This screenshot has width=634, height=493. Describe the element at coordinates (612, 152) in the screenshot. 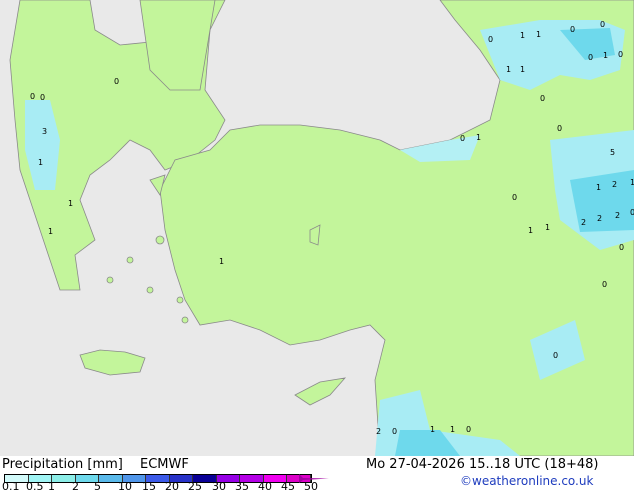

I see `precip-value-label: 5` at that location.